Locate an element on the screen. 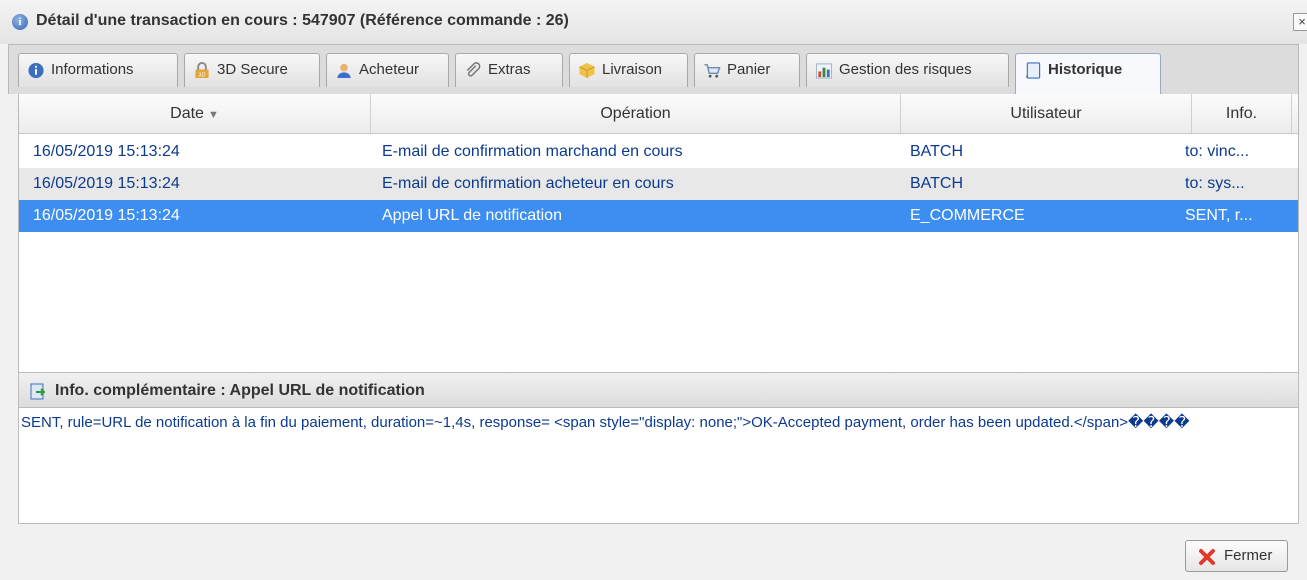  info-icon is located at coordinates (36, 70).